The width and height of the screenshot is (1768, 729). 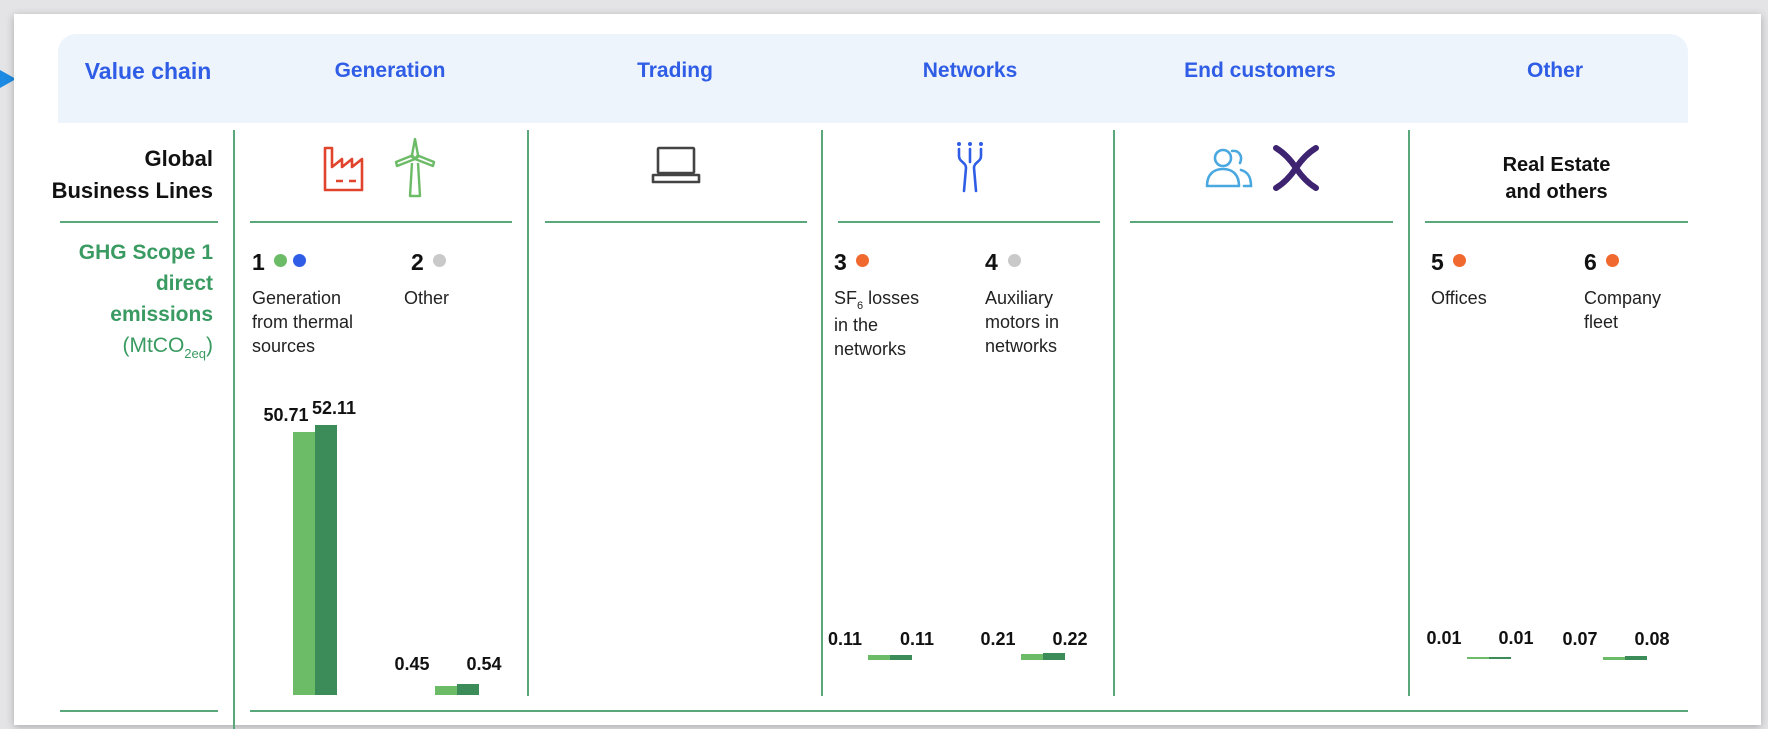 What do you see at coordinates (167, 347) in the screenshot?
I see `ghg-unit: (MtCO2eq)` at bounding box center [167, 347].